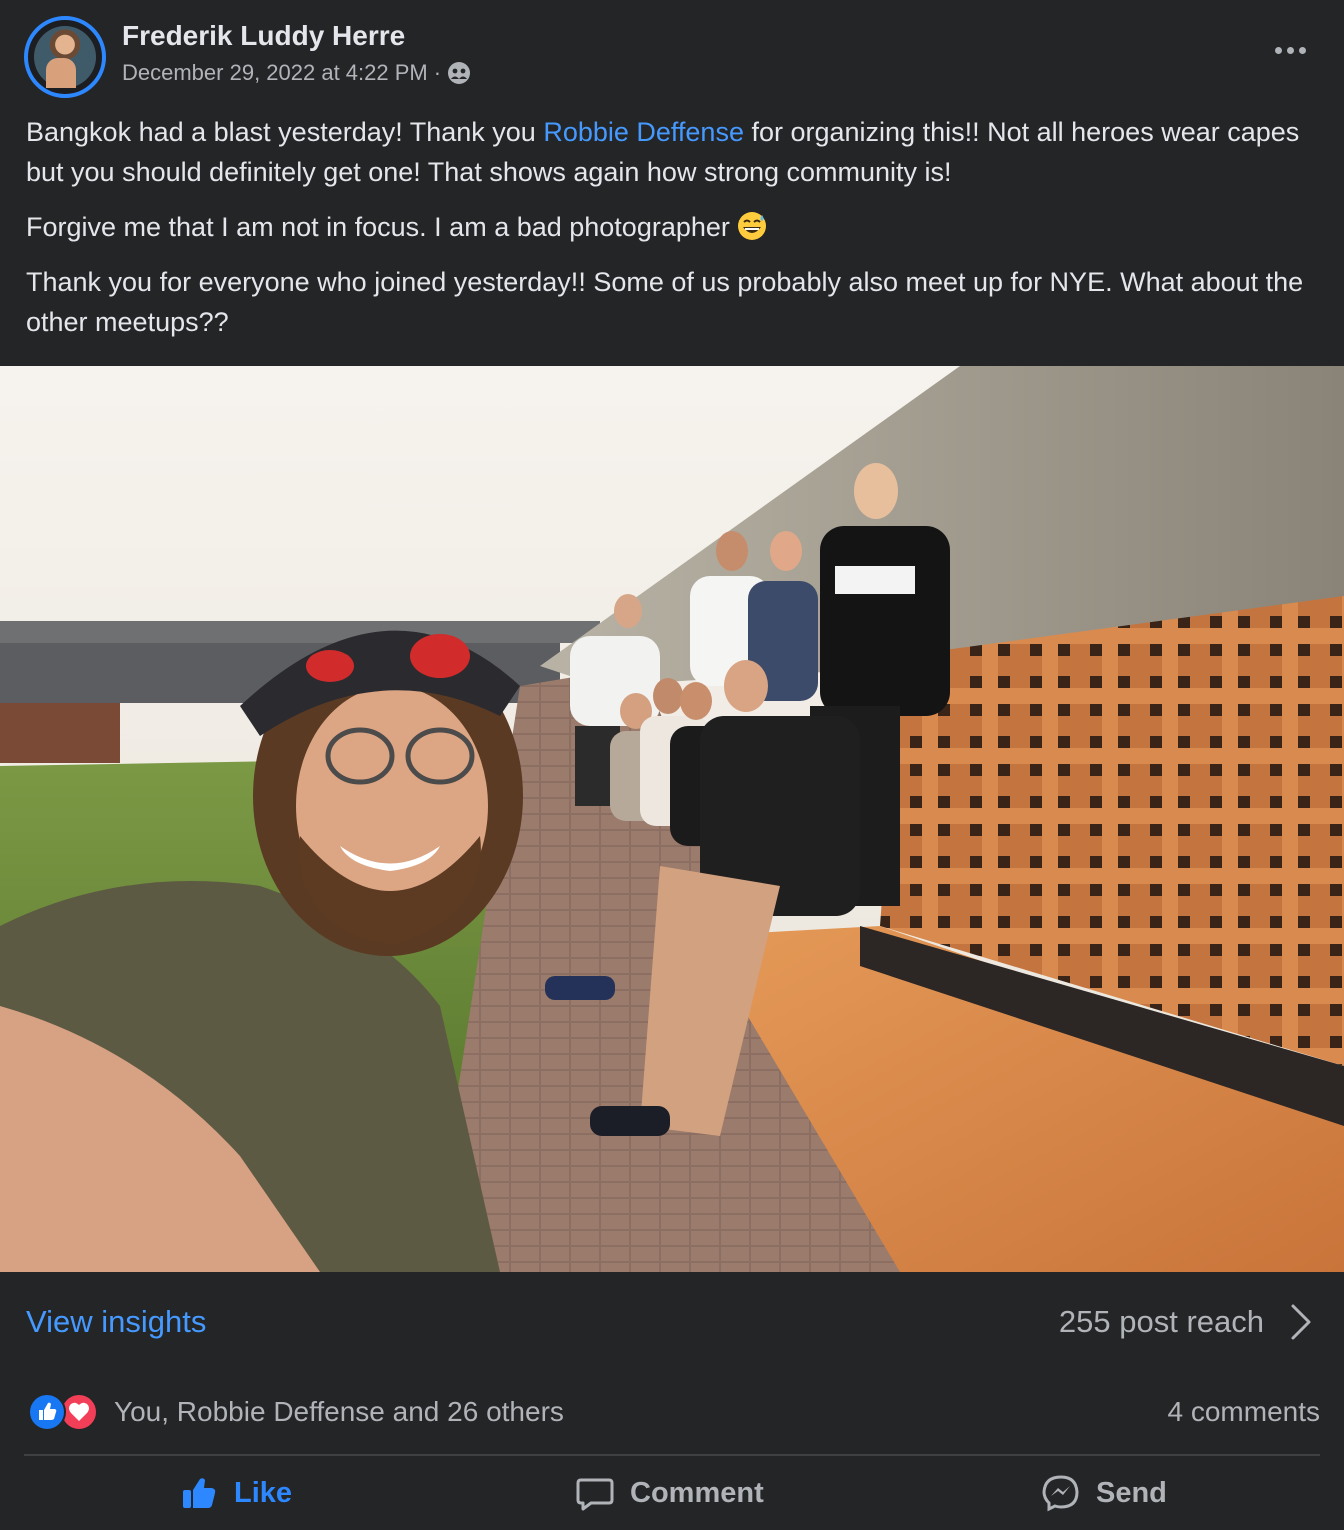 The width and height of the screenshot is (1344, 1530). I want to click on friends-icon, so click(459, 73).